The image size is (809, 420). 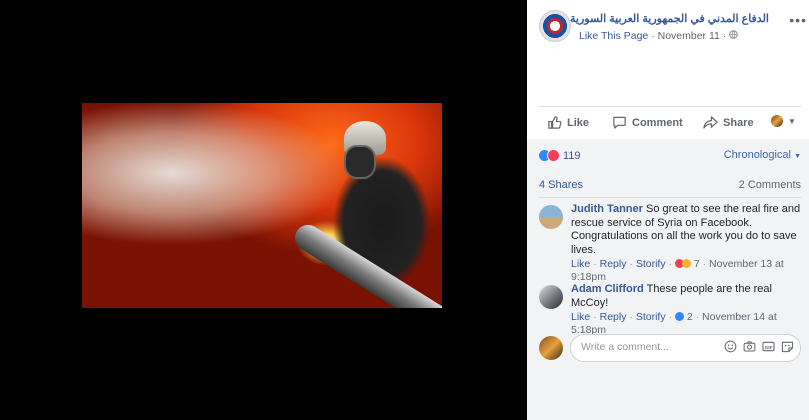 I want to click on love-reaction-icon, so click(x=553, y=155).